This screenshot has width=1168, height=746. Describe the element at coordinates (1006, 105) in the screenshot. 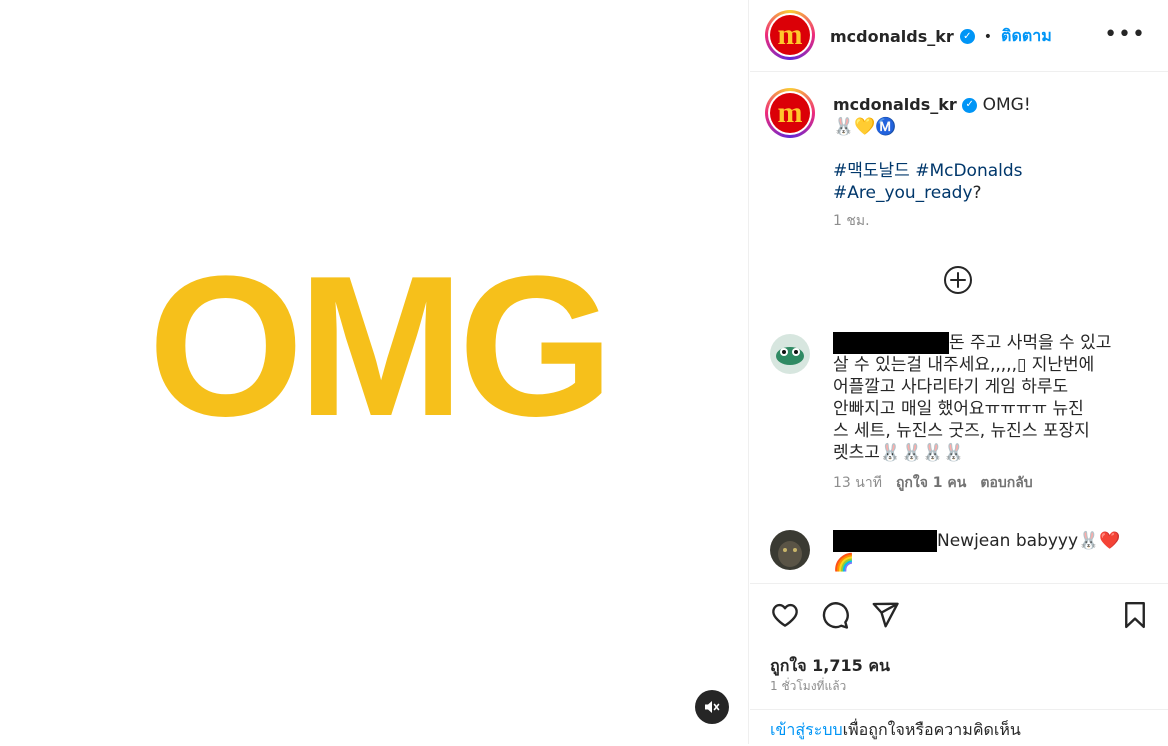

I see `caption-text: OMG!` at that location.